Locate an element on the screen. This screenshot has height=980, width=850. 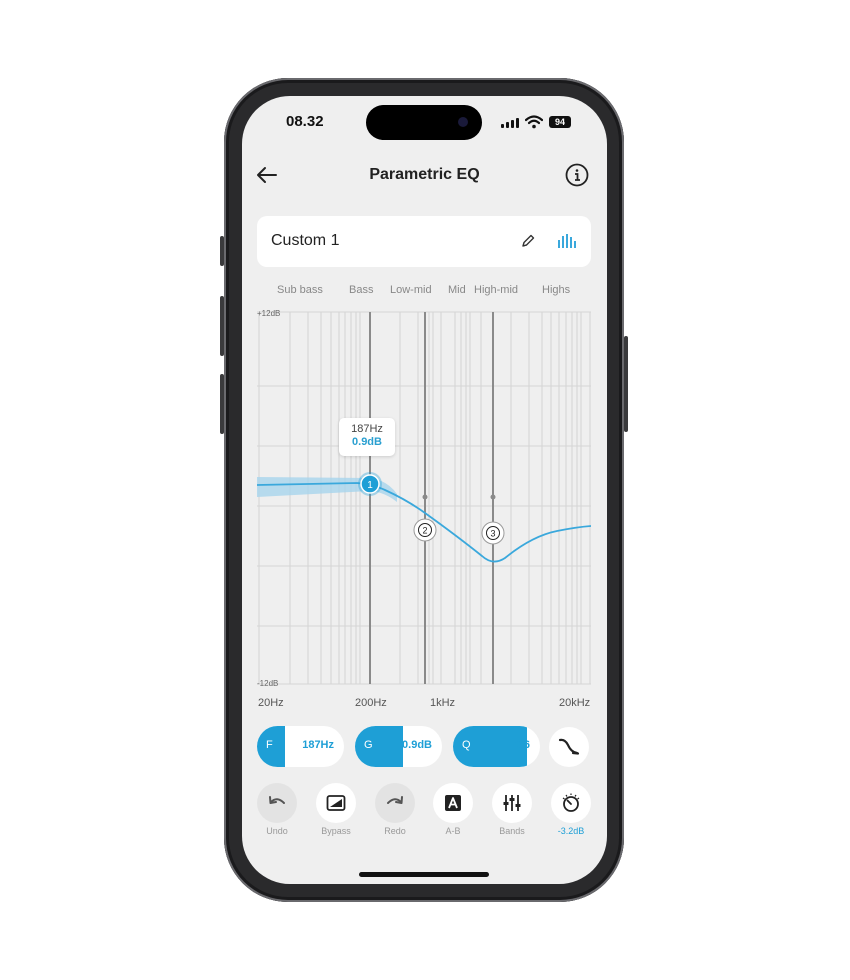
bypass-icon is located at coordinates (336, 803).